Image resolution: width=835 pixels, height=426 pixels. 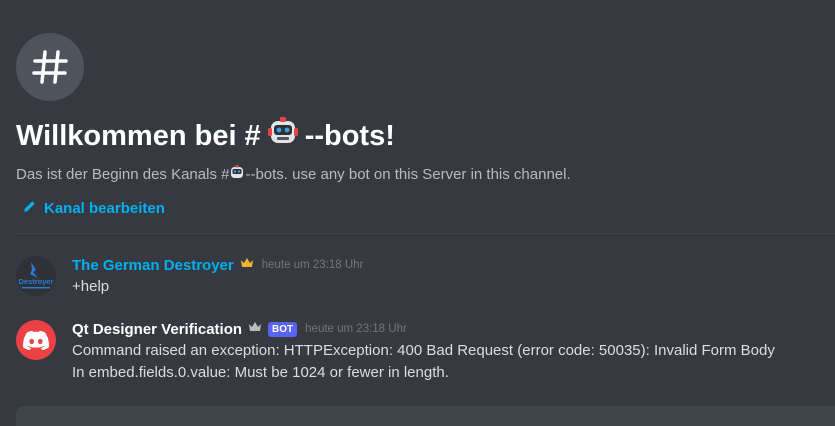 What do you see at coordinates (104, 208) in the screenshot?
I see `edit-channel-label: Kanal bearbeiten` at bounding box center [104, 208].